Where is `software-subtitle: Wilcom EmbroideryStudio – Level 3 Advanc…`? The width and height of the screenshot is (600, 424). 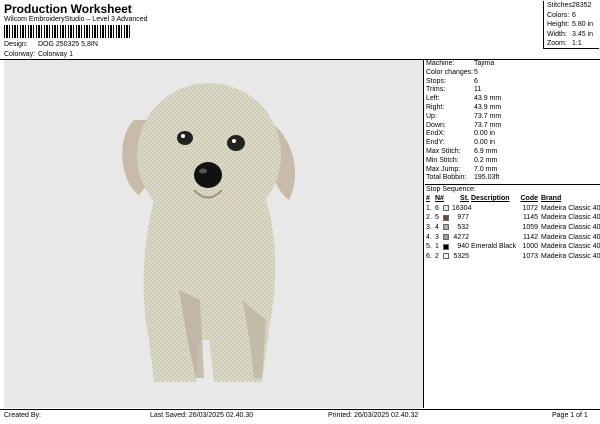 software-subtitle: Wilcom EmbroideryStudio – Level 3 Advanc… is located at coordinates (76, 19).